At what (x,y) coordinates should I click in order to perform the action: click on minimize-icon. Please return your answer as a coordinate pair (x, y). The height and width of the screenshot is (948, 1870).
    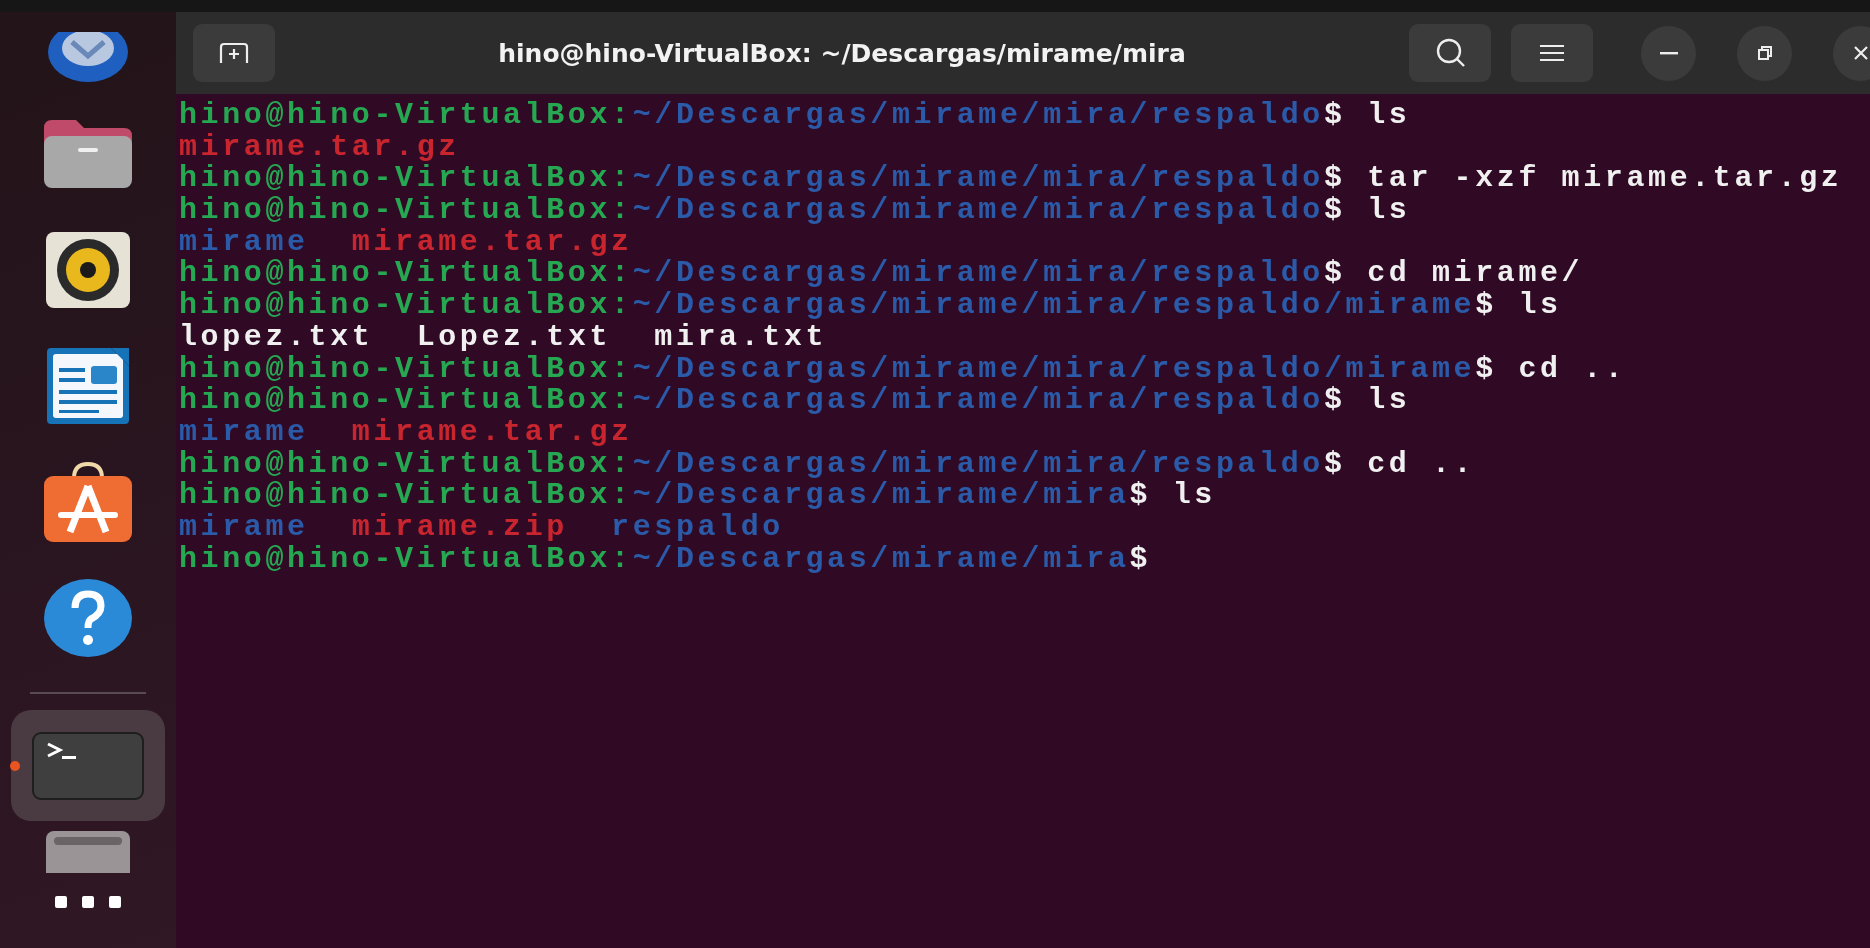
    Looking at the image, I should click on (1668, 53).